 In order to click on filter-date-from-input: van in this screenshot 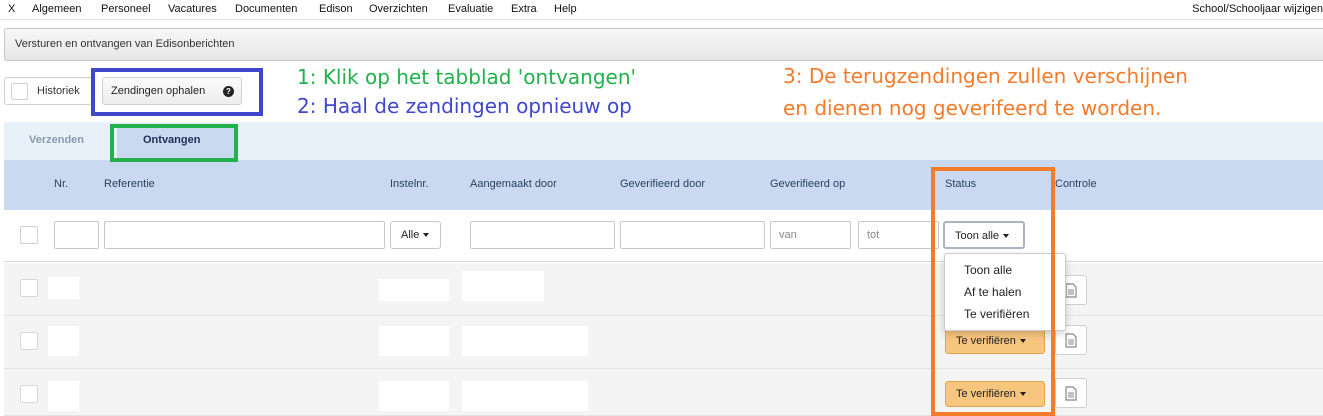, I will do `click(810, 235)`.